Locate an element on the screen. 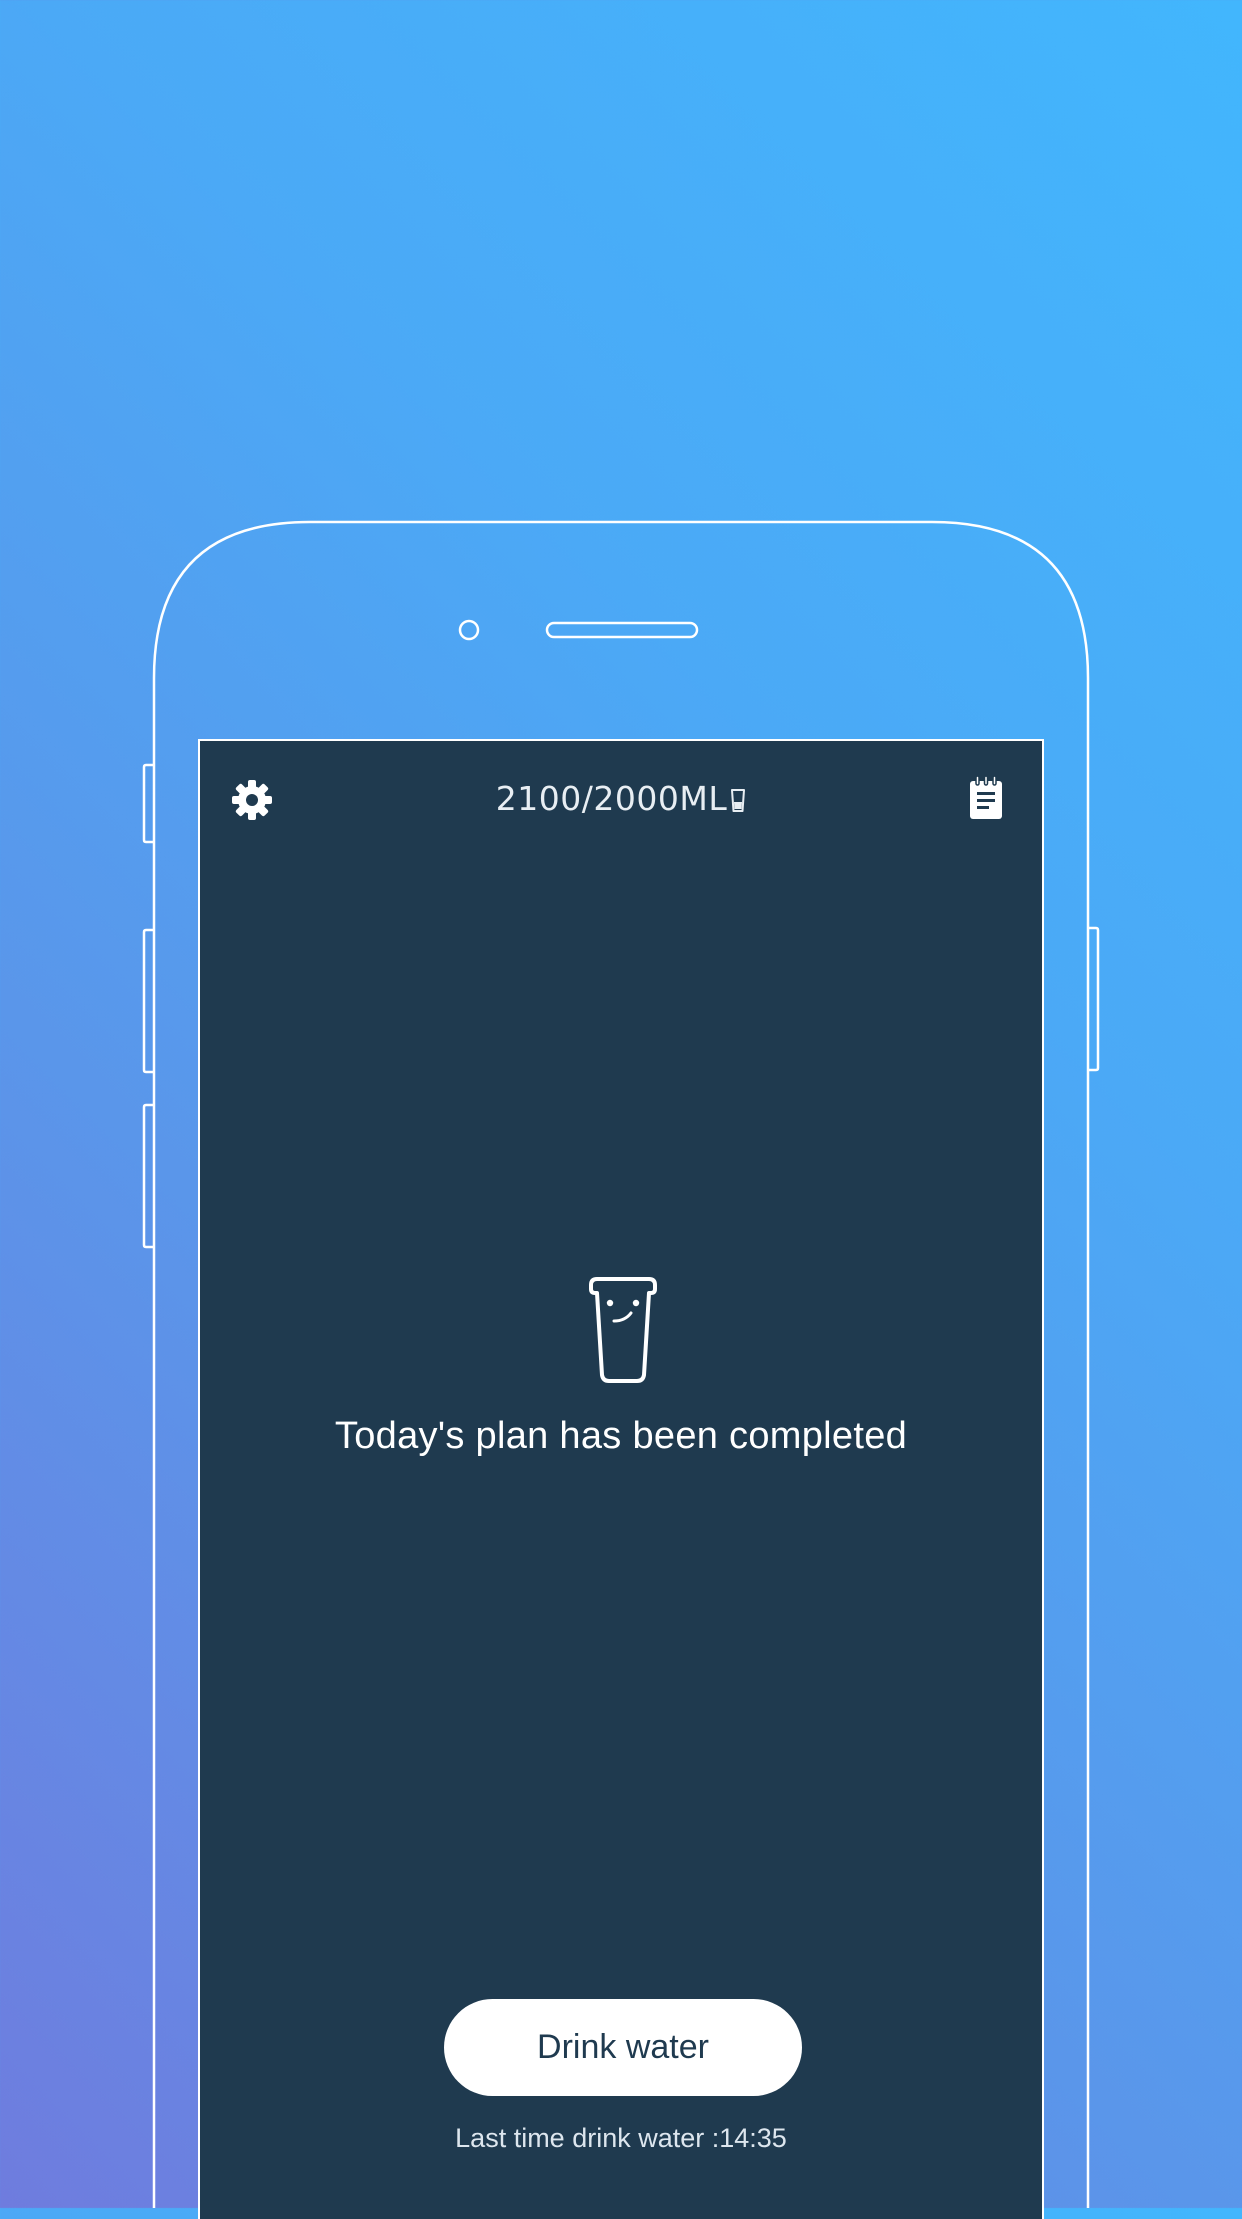 The image size is (1242, 2219). notepad-icon is located at coordinates (986, 798).